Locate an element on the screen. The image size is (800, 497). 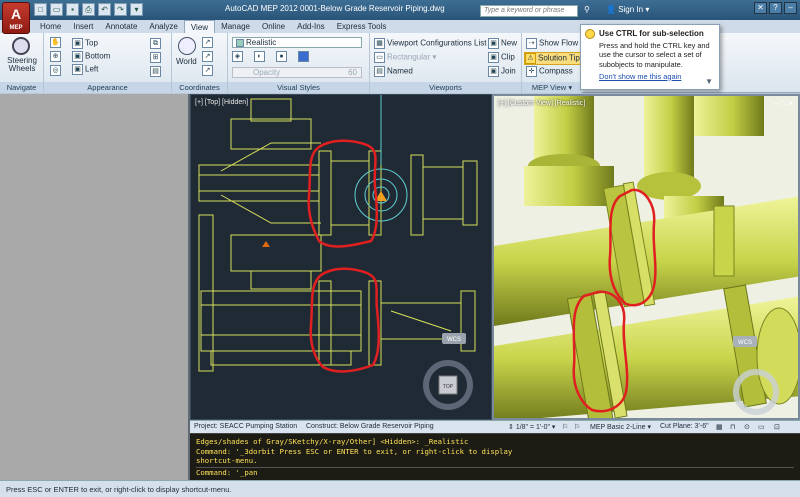
view-bottom-item: ▣ Bottom is located at coordinates (91, 56).